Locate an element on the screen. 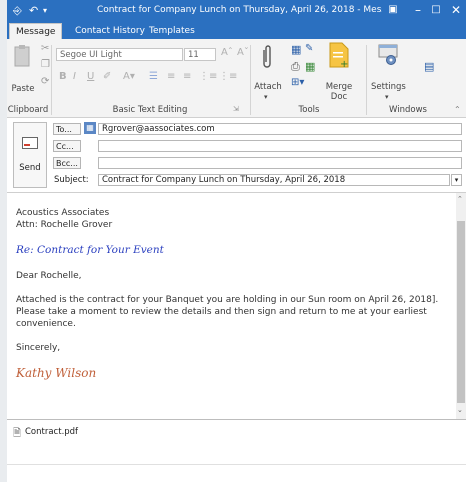  highlight-icon: ✐ is located at coordinates (107, 76).